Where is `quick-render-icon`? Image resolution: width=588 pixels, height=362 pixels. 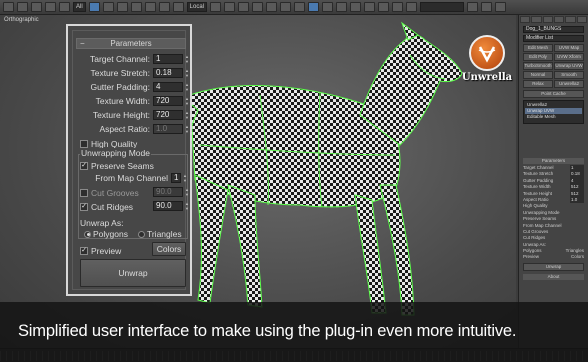 quick-render-icon is located at coordinates (487, 7).